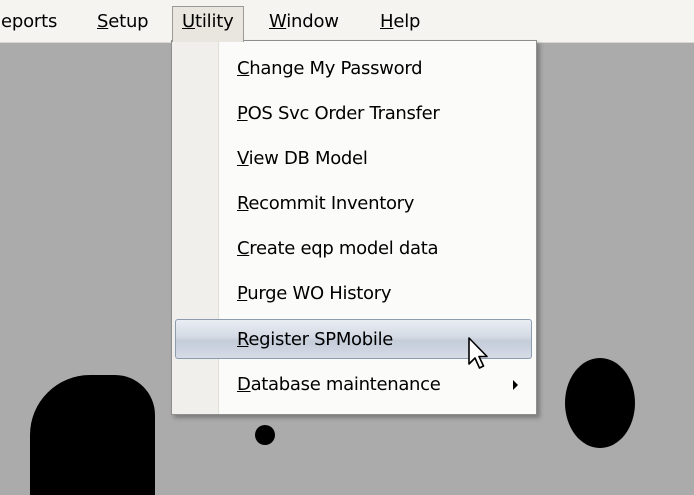  Describe the element at coordinates (338, 248) in the screenshot. I see `menu-item-label: Create eqp model data` at that location.